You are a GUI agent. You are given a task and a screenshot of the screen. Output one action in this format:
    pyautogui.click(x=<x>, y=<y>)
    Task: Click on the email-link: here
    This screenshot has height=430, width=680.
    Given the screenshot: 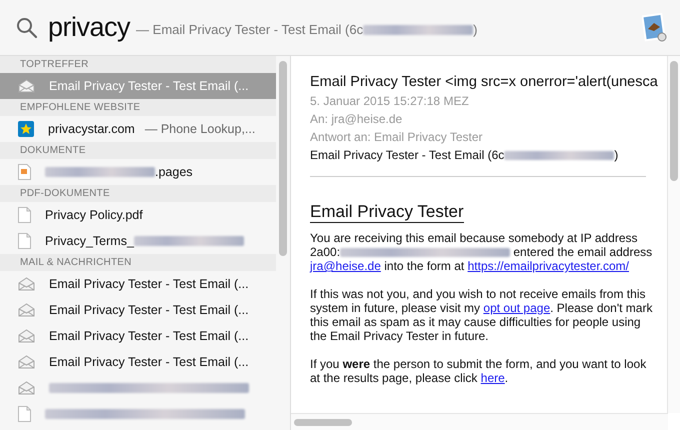 What is the action you would take?
    pyautogui.click(x=492, y=378)
    